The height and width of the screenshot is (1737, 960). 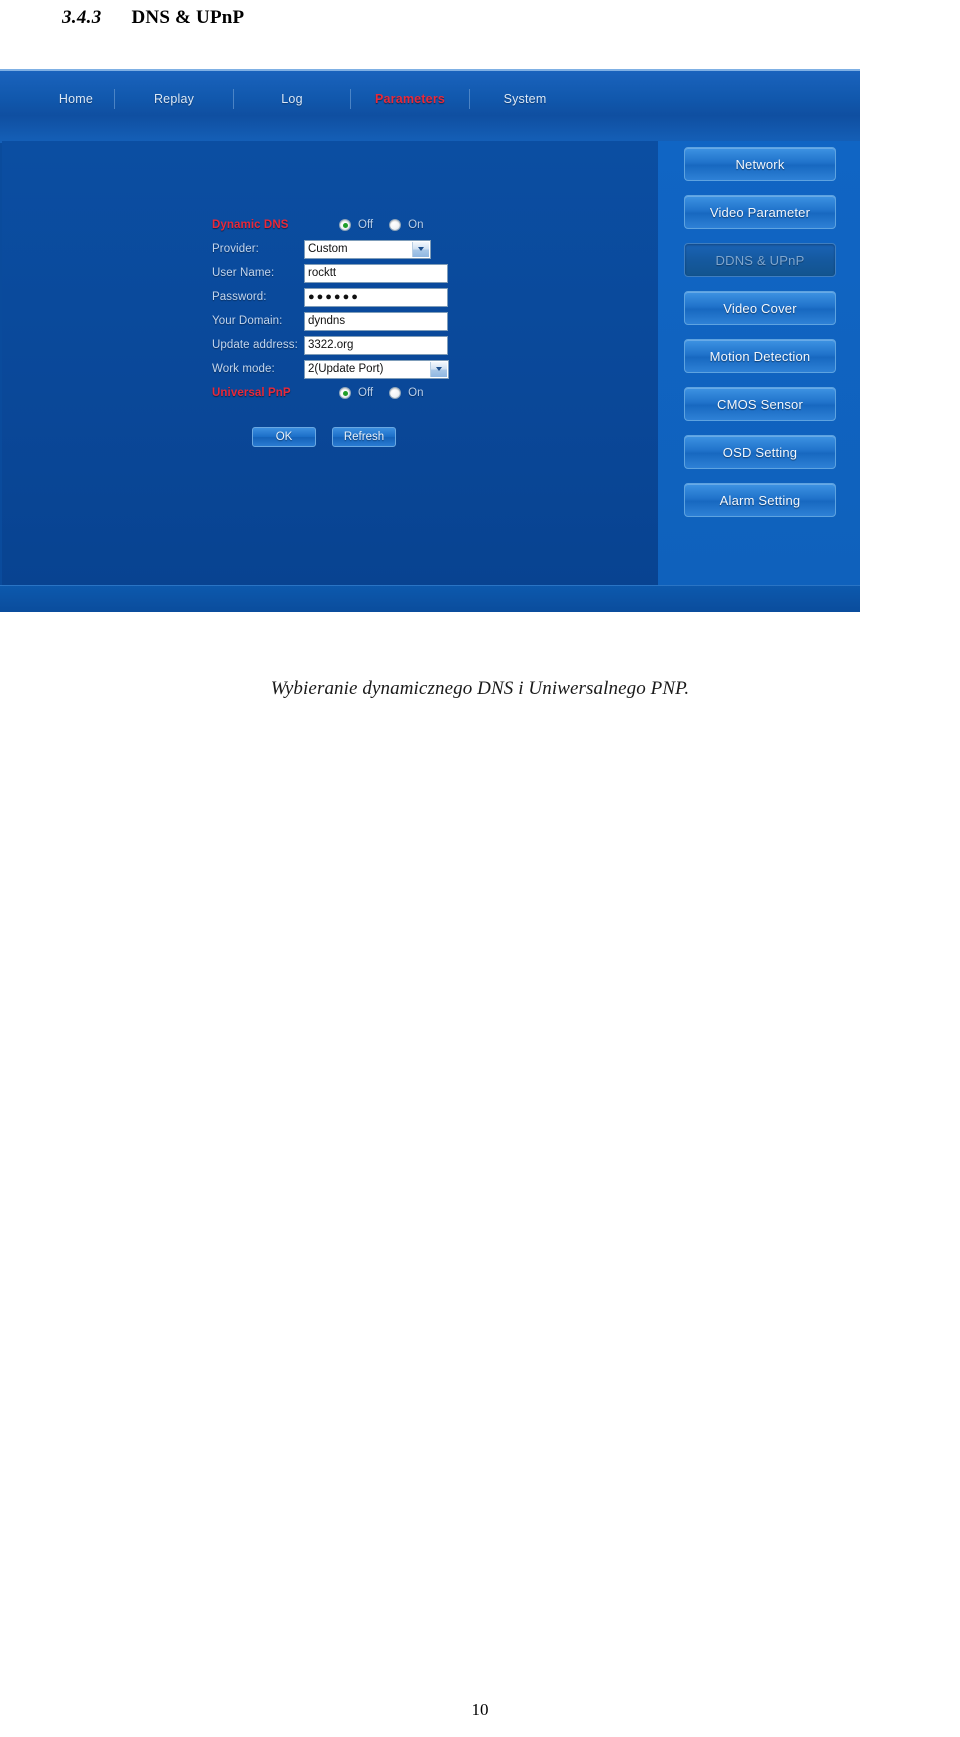 What do you see at coordinates (406, 393) in the screenshot?
I see `universal-pnp-on-option: On` at bounding box center [406, 393].